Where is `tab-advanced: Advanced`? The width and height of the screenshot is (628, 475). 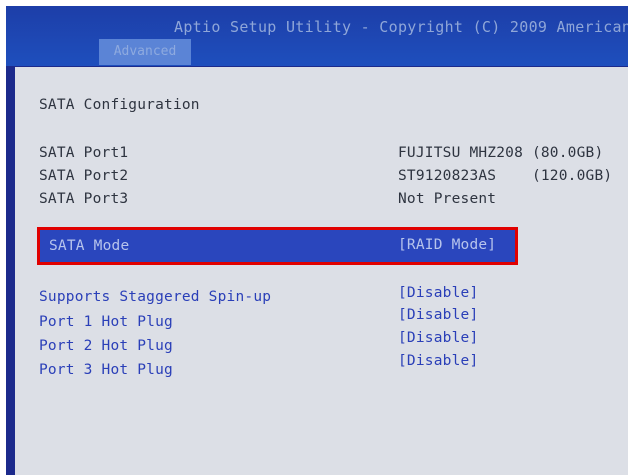 tab-advanced: Advanced is located at coordinates (145, 52).